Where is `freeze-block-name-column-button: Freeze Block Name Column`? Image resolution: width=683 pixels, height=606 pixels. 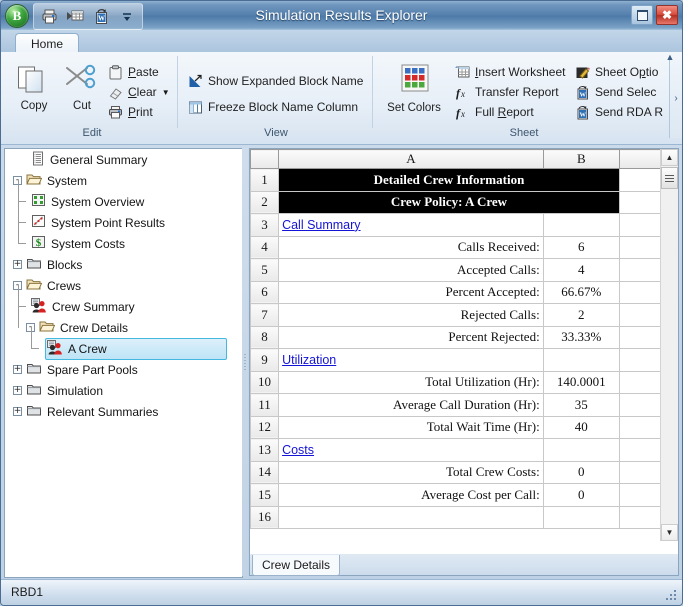
freeze-block-name-column-button: Freeze Block Name Column is located at coordinates (272, 107).